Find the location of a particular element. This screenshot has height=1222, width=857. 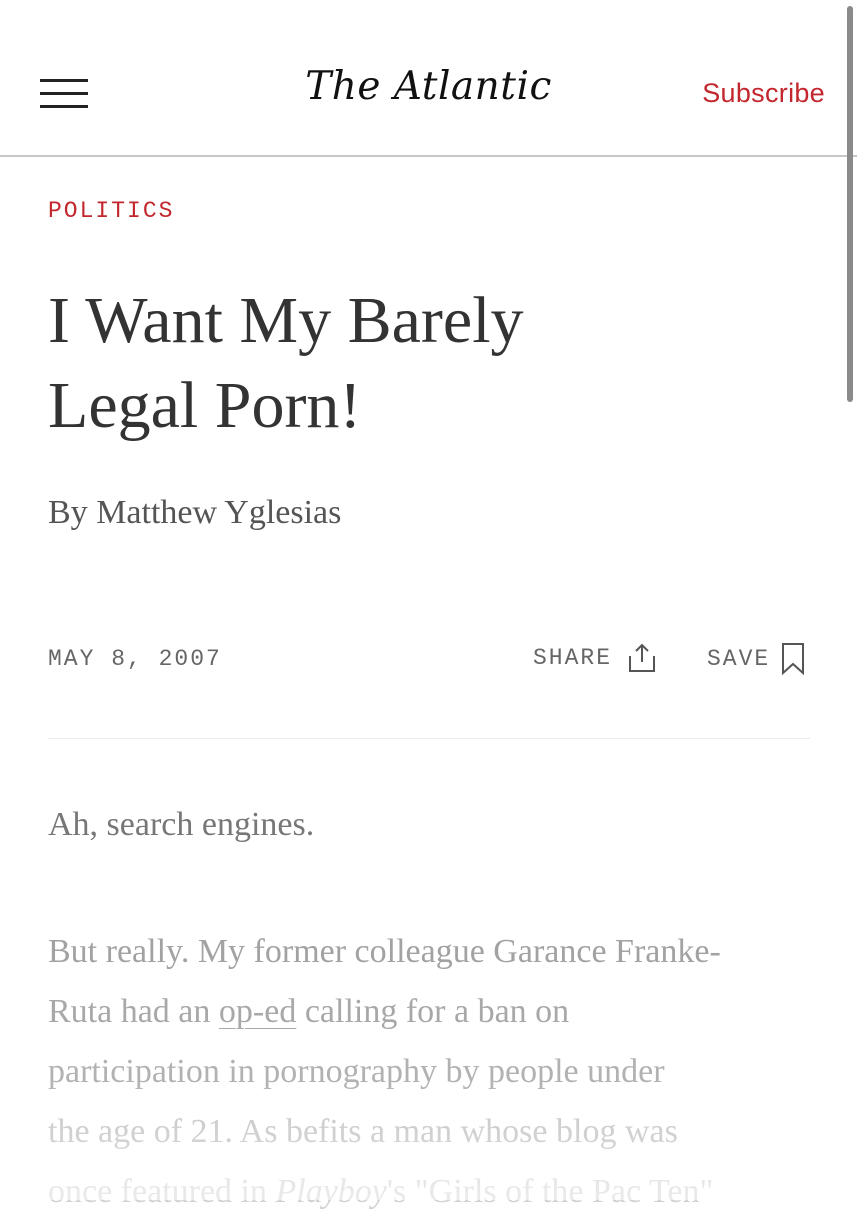

paragraph-2-line-2-pre: Ruta had an is located at coordinates (133, 1011).